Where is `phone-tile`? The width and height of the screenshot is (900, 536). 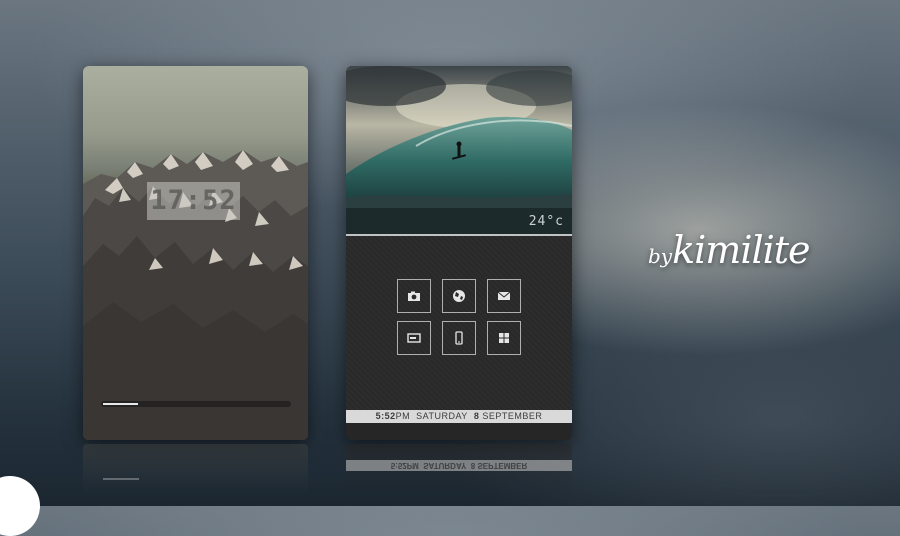
phone-tile is located at coordinates (459, 338).